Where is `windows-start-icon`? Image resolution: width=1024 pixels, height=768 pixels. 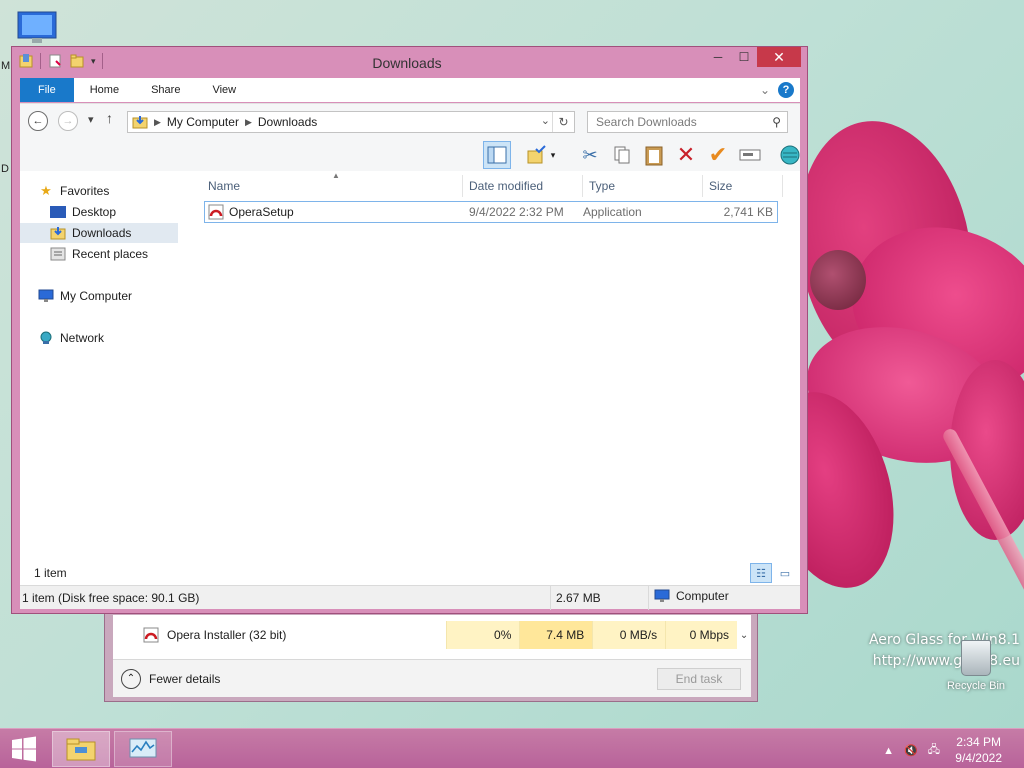
windows-start-icon is located at coordinates (24, 749).